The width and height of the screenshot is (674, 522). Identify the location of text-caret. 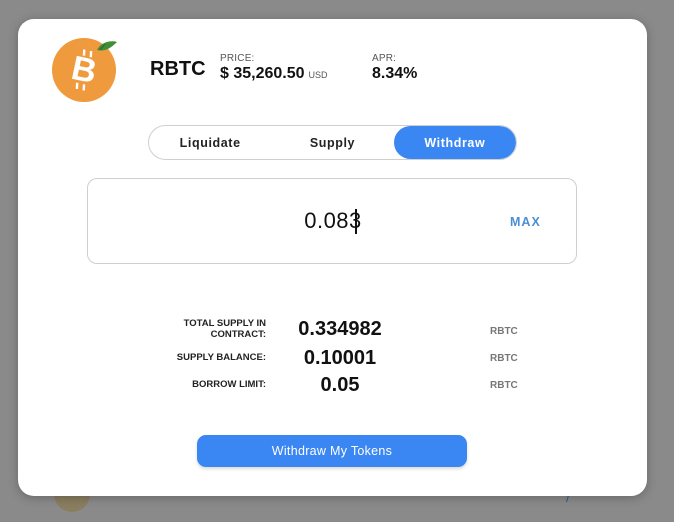
(356, 221).